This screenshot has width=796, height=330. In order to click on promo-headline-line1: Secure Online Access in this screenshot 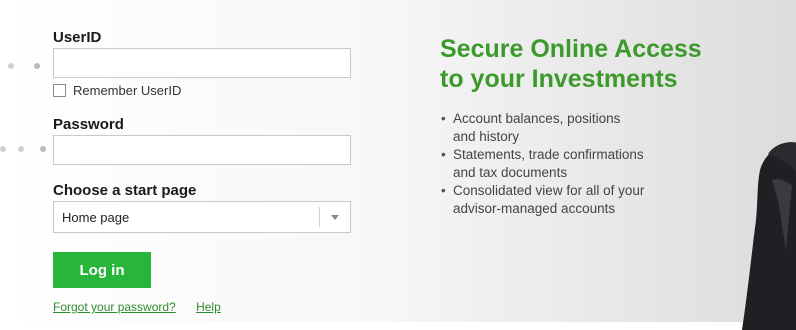, I will do `click(571, 49)`.